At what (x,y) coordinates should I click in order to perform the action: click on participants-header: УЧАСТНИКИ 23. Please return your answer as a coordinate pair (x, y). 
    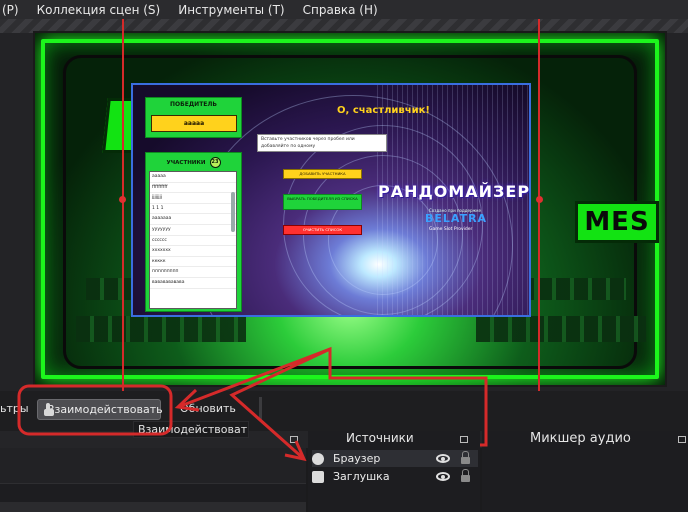
    Looking at the image, I should click on (193, 162).